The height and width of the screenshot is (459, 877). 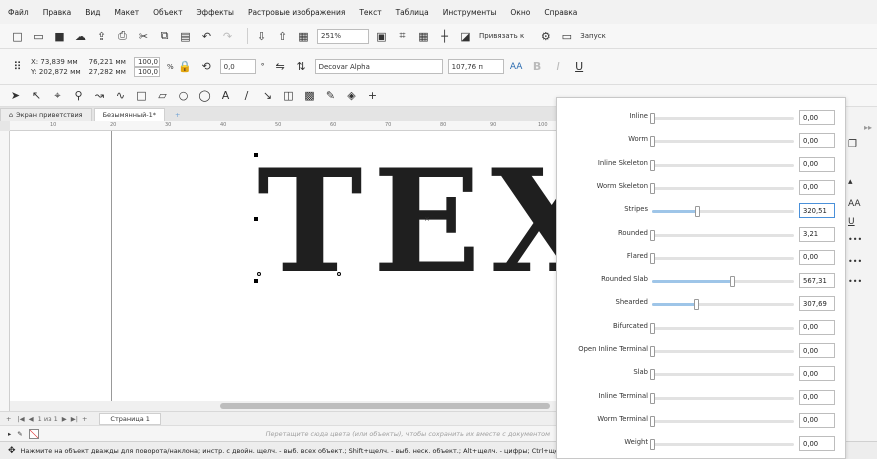 What do you see at coordinates (537, 66) in the screenshot?
I see `bold-icon: B` at bounding box center [537, 66].